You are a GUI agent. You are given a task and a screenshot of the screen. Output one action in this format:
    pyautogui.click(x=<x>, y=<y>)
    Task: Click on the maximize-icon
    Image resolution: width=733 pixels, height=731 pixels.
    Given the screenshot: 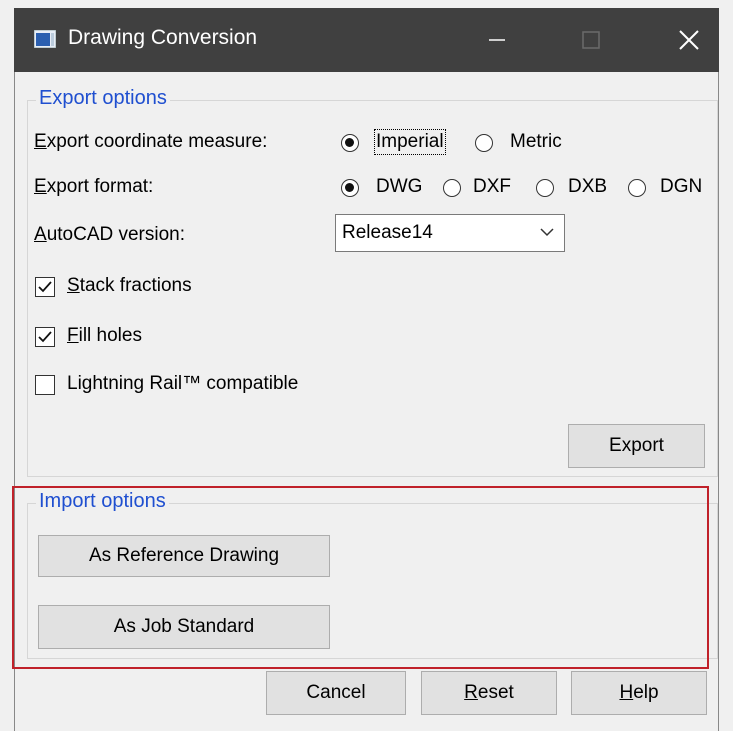 What is the action you would take?
    pyautogui.click(x=591, y=40)
    